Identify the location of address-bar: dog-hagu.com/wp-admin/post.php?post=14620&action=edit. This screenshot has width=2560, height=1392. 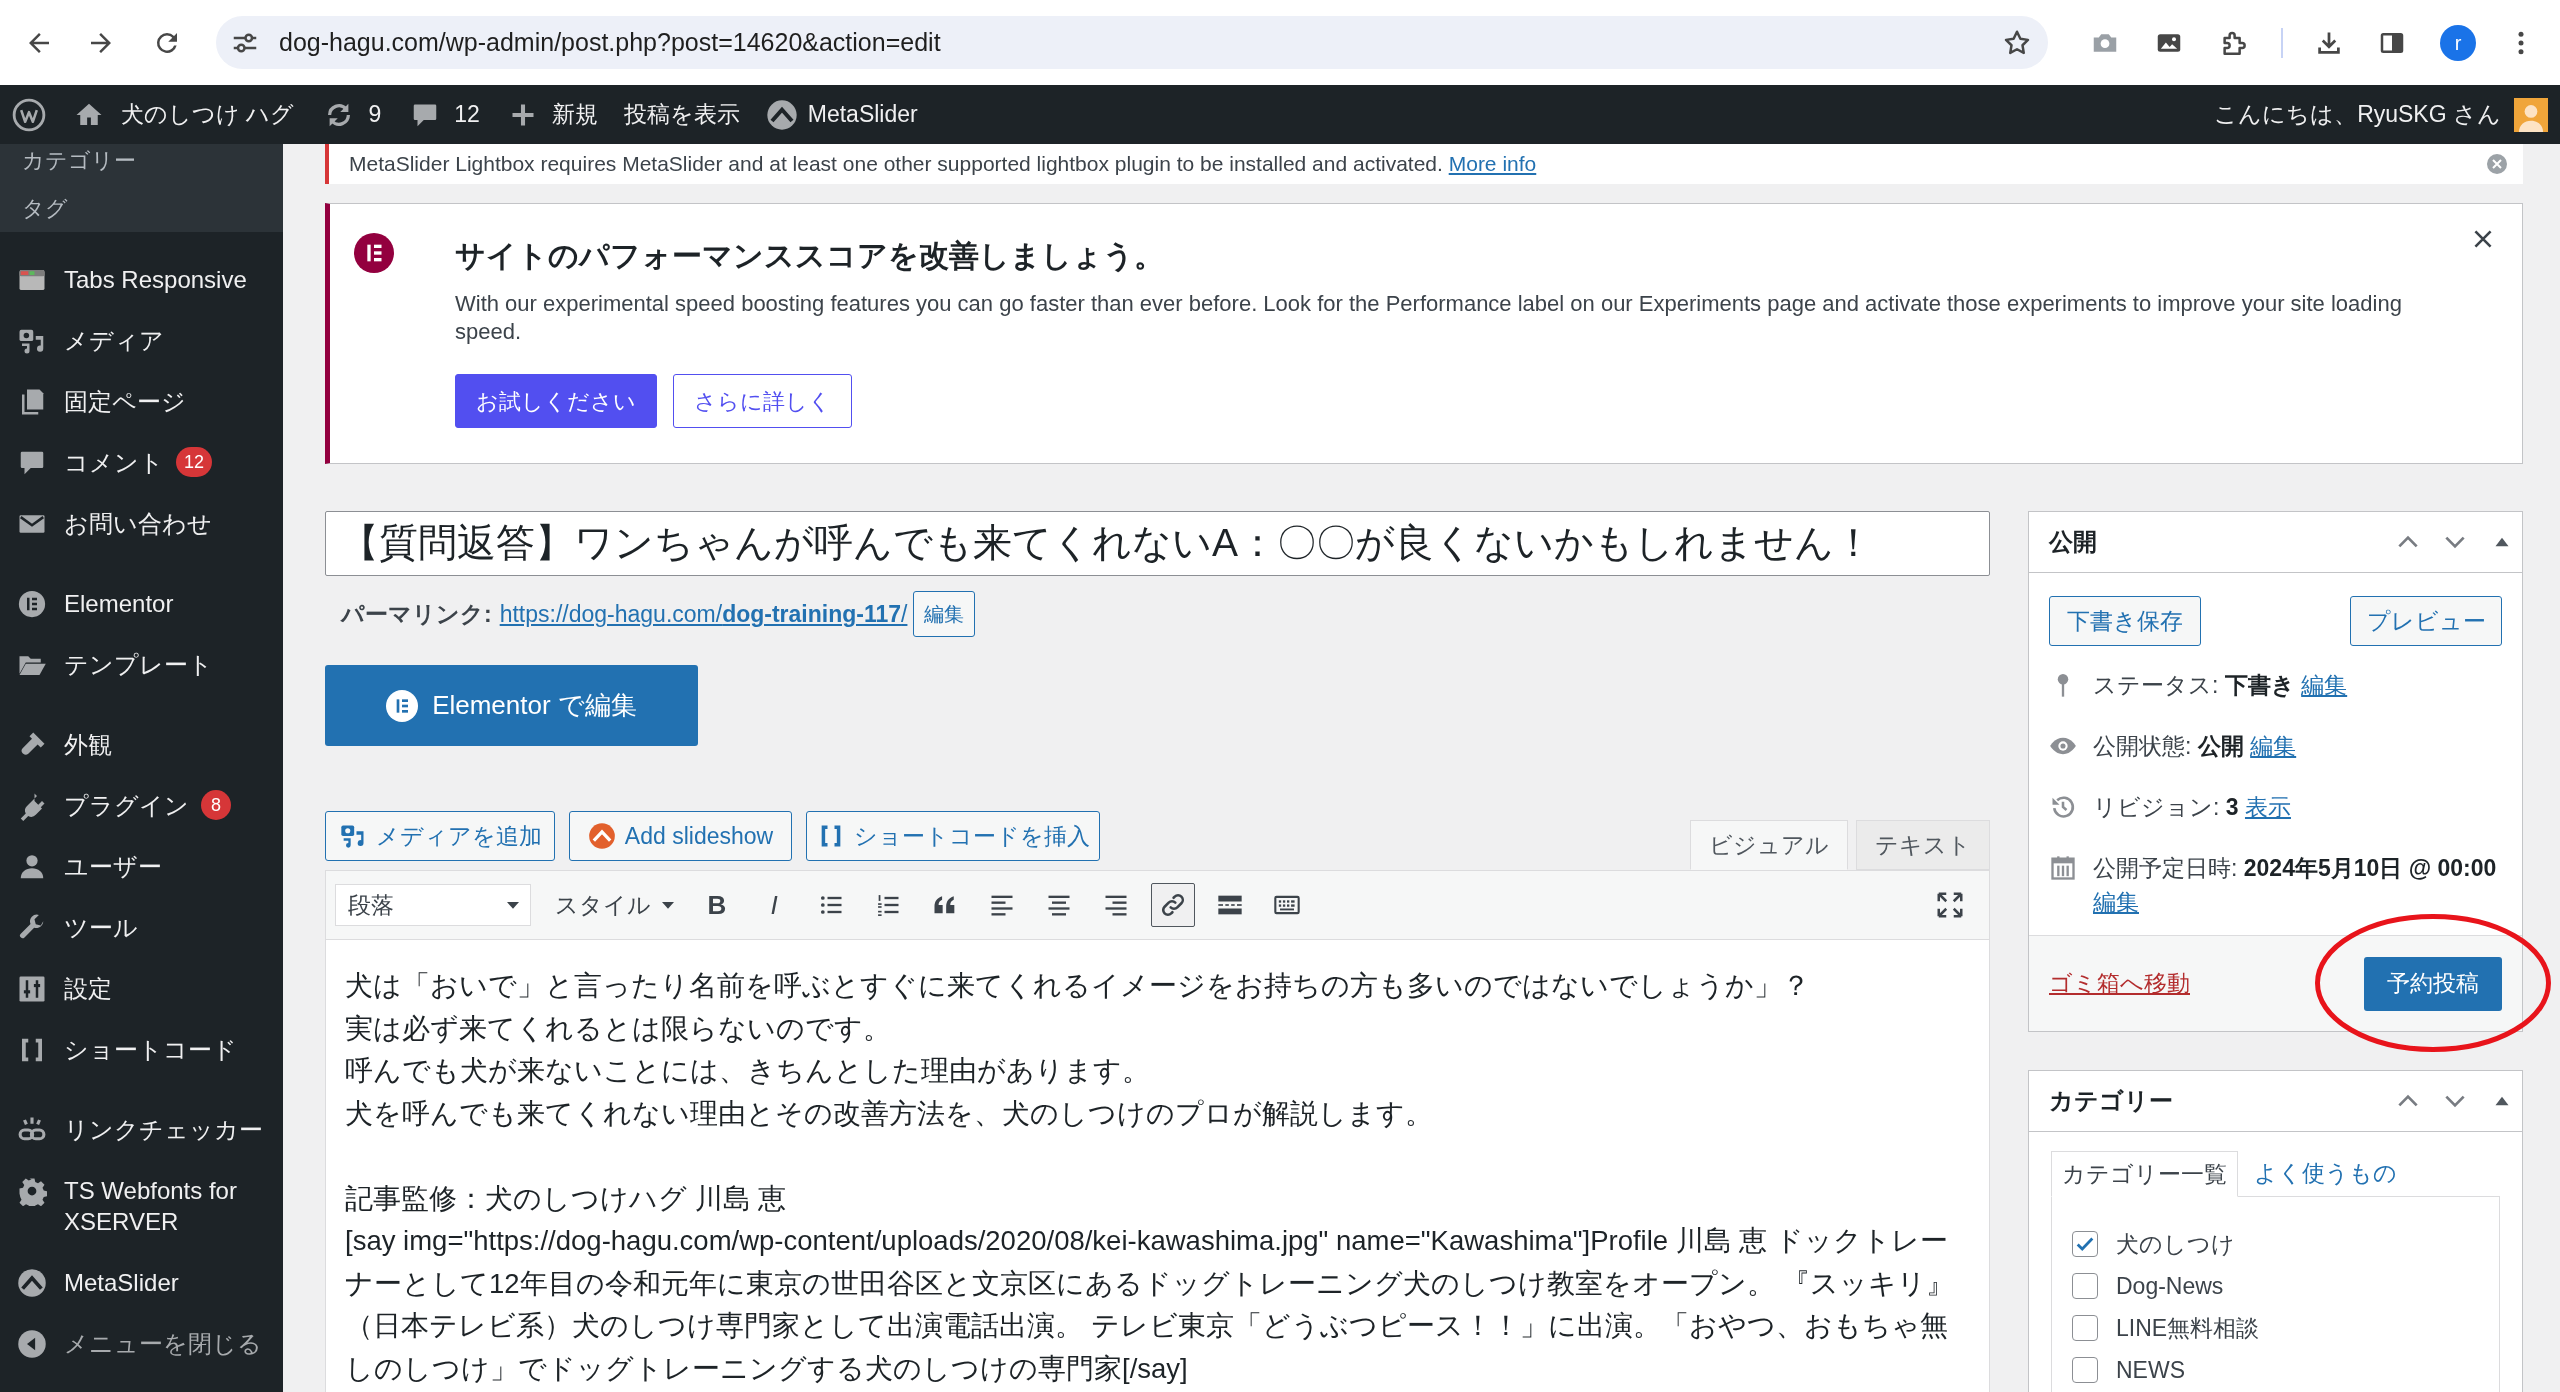
(1132, 42).